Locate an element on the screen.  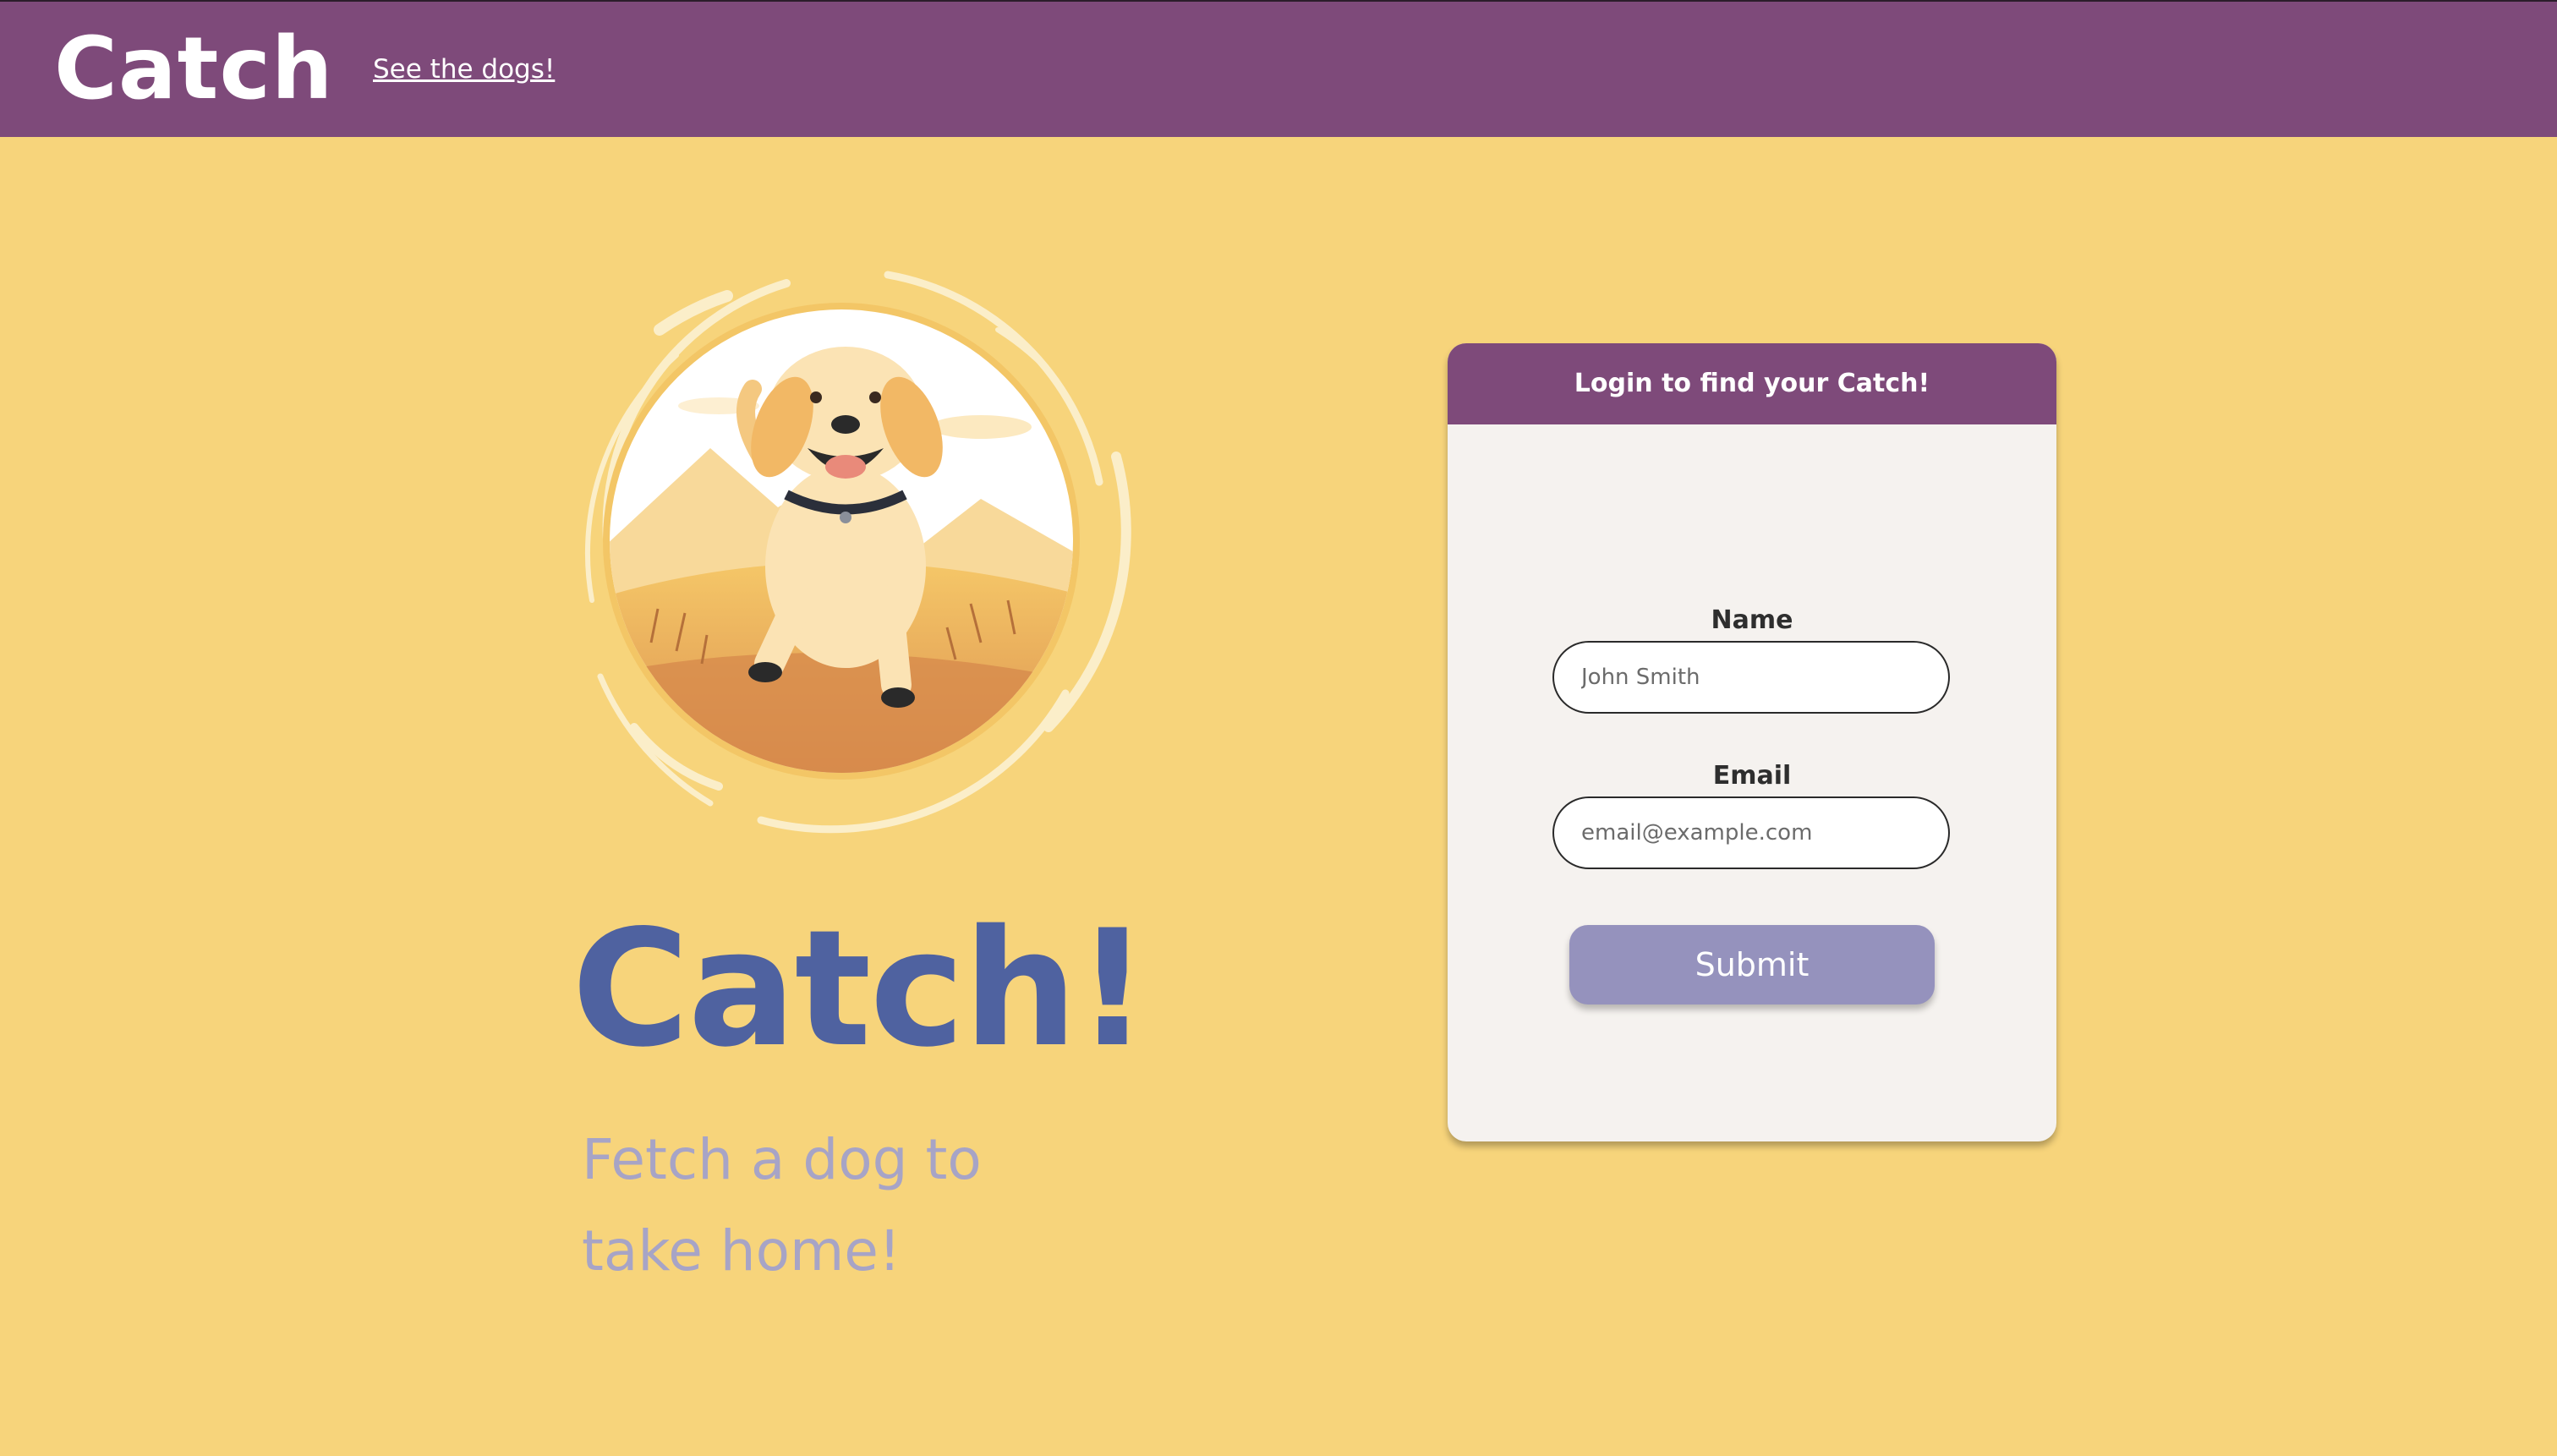
email-input is located at coordinates (1751, 833).